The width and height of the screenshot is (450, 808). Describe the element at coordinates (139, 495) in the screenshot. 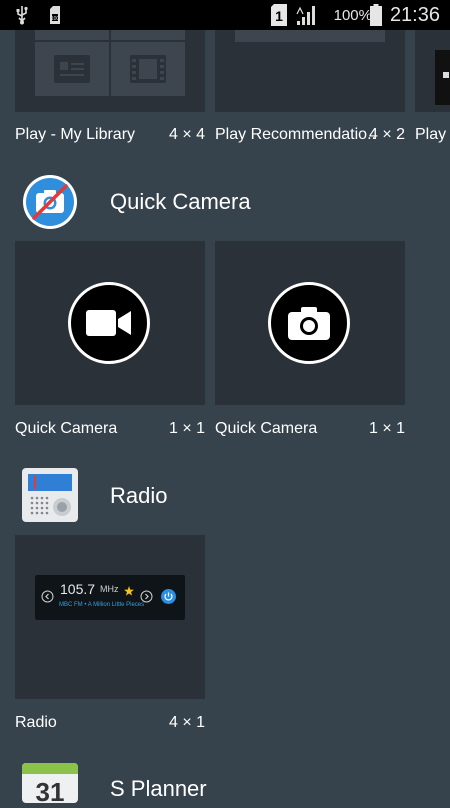

I see `app-name: Radio` at that location.